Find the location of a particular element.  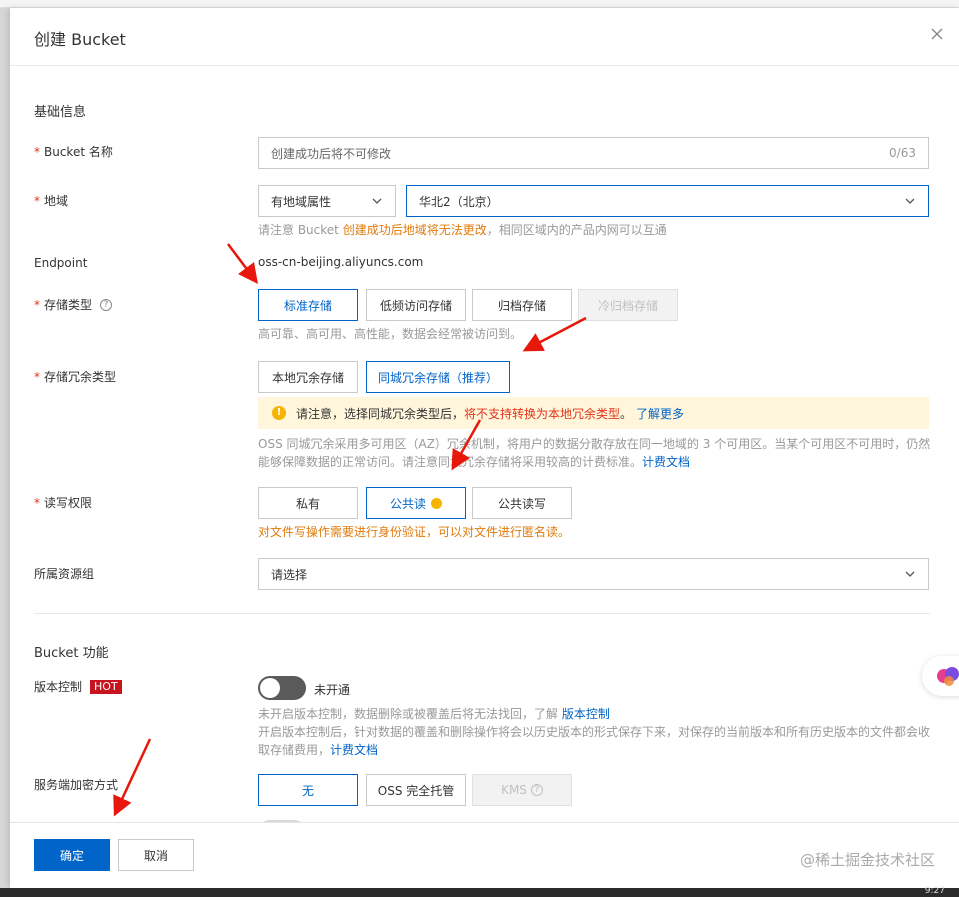

section-divider is located at coordinates (482, 613).